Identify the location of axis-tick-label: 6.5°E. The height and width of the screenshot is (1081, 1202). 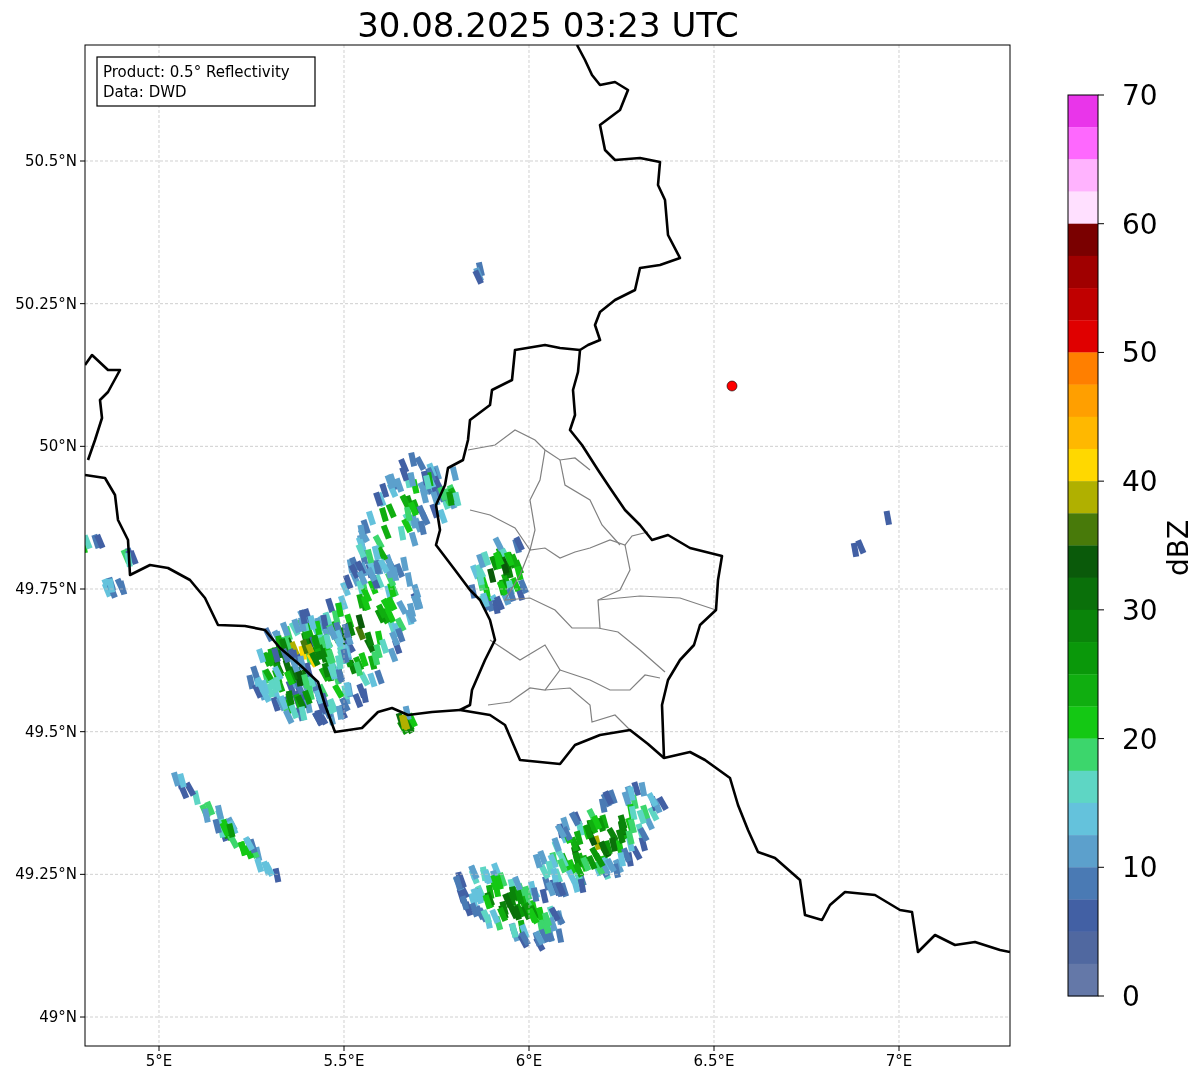
(714, 1061).